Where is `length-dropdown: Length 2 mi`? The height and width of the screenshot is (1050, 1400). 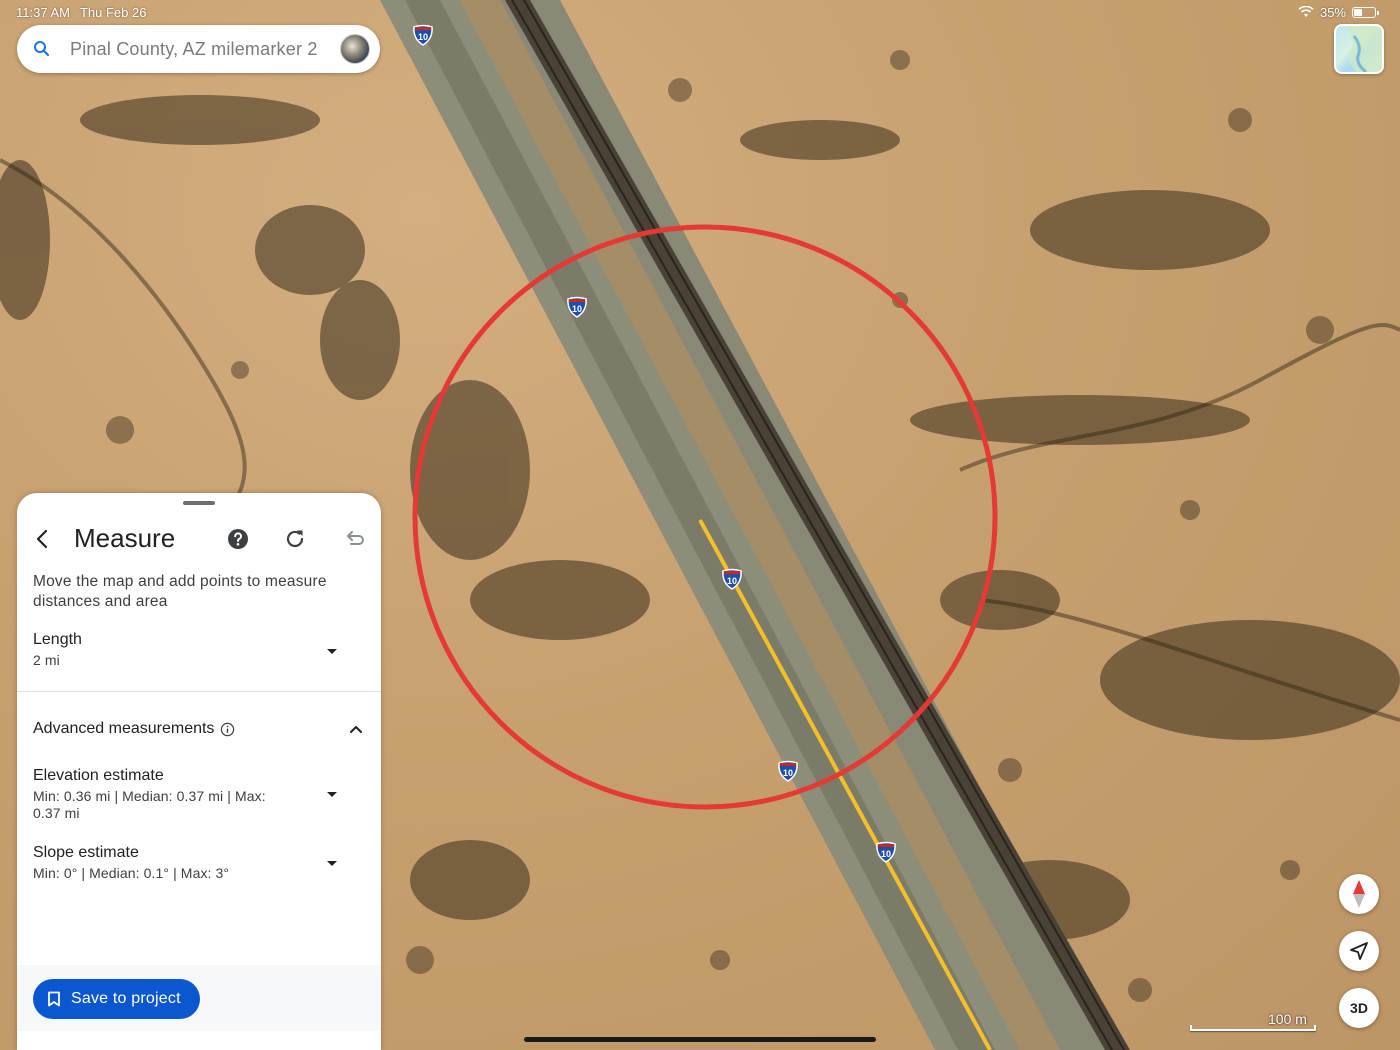 length-dropdown: Length 2 mi is located at coordinates (199, 653).